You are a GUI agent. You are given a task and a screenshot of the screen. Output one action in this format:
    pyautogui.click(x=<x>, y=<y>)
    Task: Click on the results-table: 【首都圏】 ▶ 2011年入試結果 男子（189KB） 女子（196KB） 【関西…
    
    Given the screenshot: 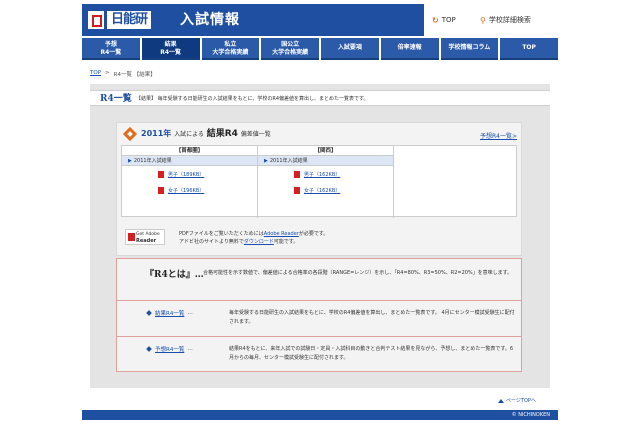 What is the action you would take?
    pyautogui.click(x=319, y=181)
    